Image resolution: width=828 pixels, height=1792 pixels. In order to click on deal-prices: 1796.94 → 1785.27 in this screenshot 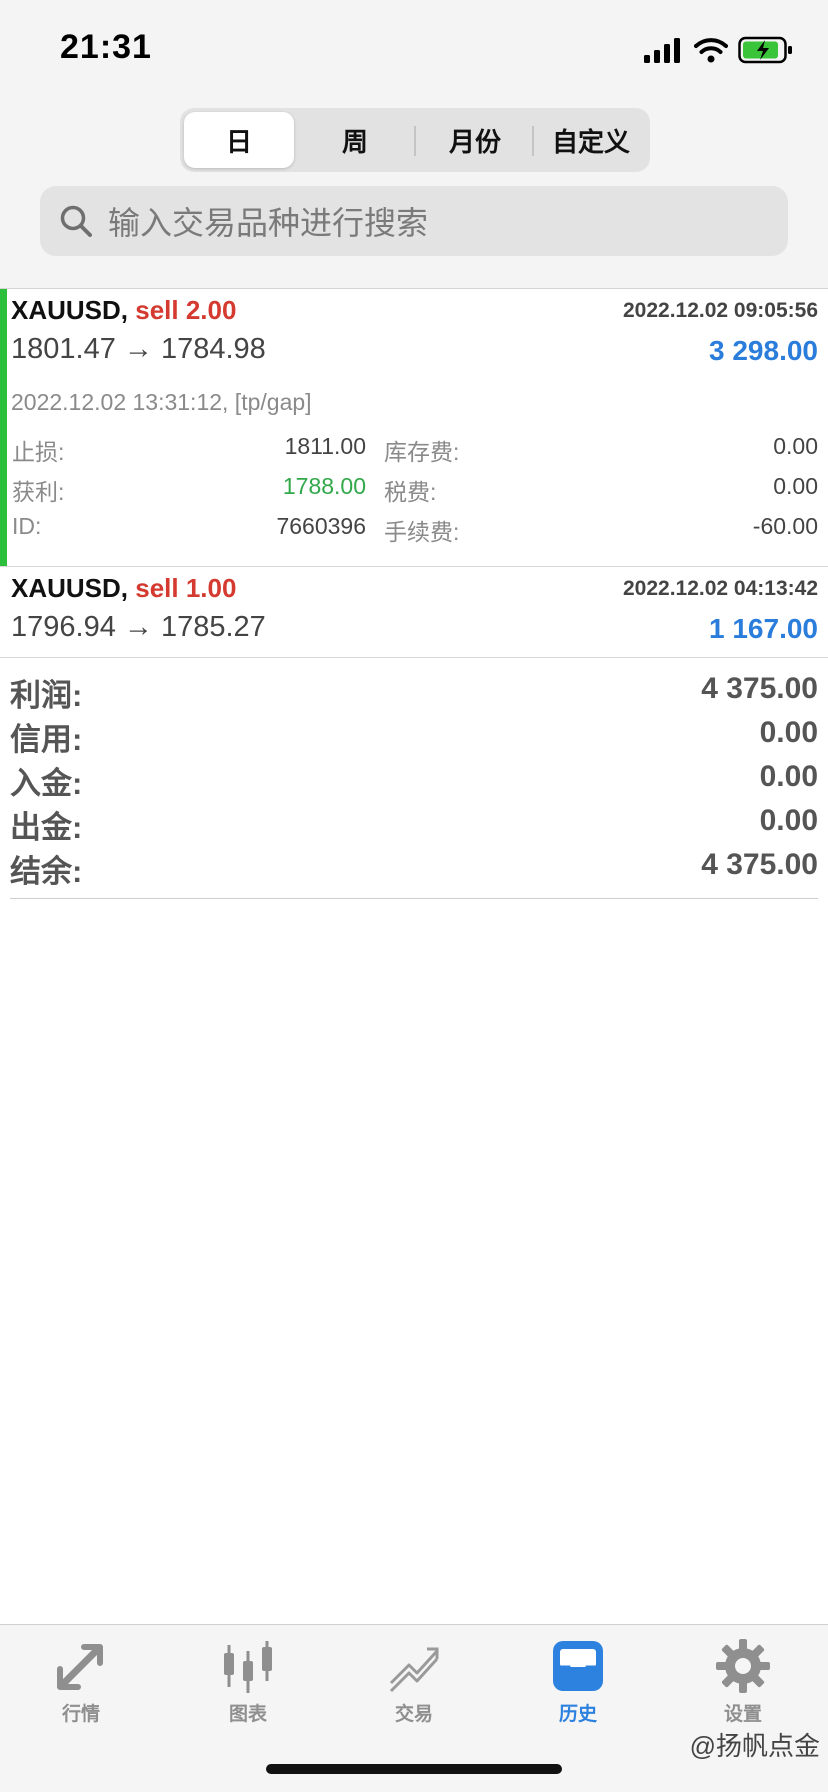, I will do `click(138, 627)`.